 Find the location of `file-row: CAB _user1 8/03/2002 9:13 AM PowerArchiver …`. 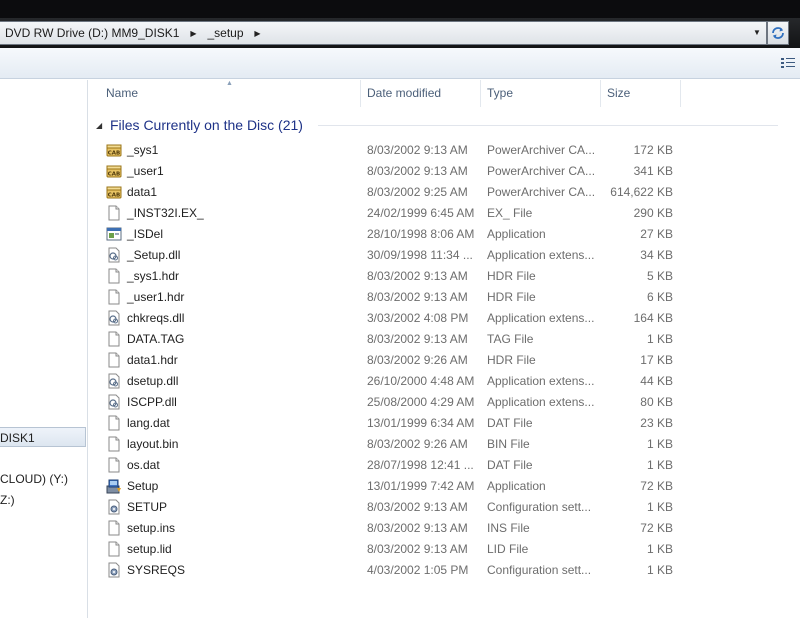

file-row: CAB _user1 8/03/2002 9:13 AM PowerArchiver … is located at coordinates (394, 171).